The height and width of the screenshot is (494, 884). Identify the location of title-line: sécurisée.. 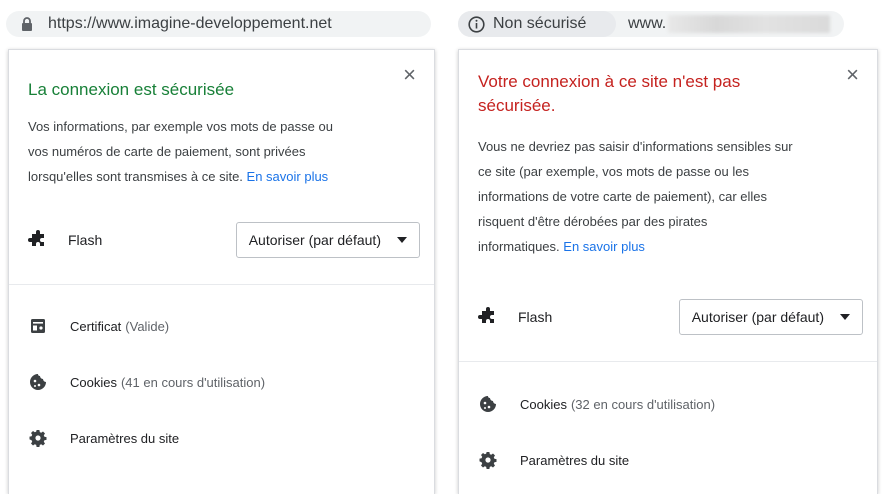
(517, 105).